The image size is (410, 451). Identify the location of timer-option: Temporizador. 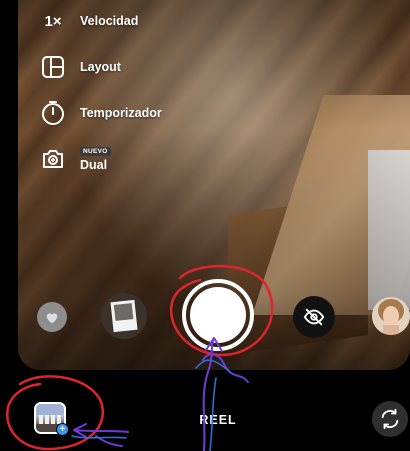
(100, 113).